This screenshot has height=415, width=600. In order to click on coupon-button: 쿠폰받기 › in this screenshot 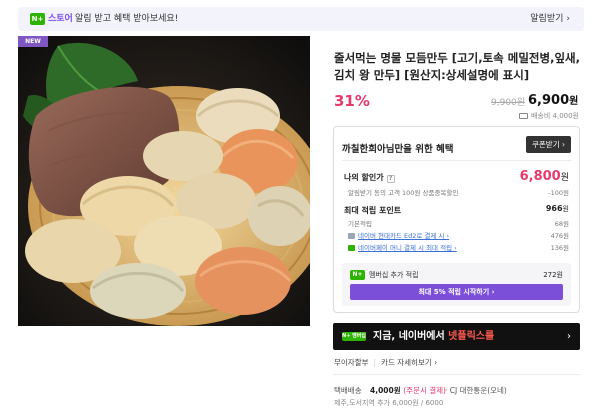, I will do `click(548, 144)`.